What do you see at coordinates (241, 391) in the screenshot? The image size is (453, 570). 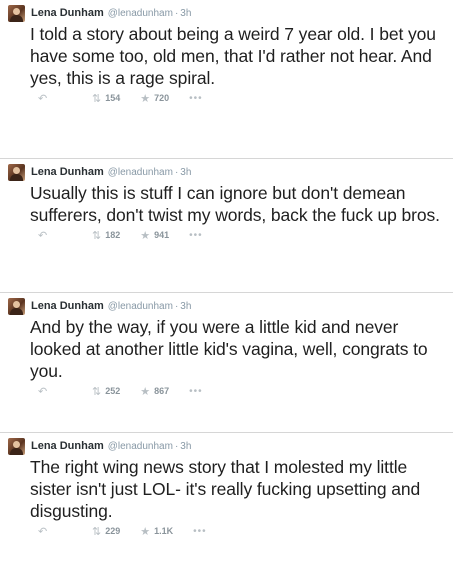 I see `tweet-actions: ↶ ⇅ 252 ★ 867 •••` at bounding box center [241, 391].